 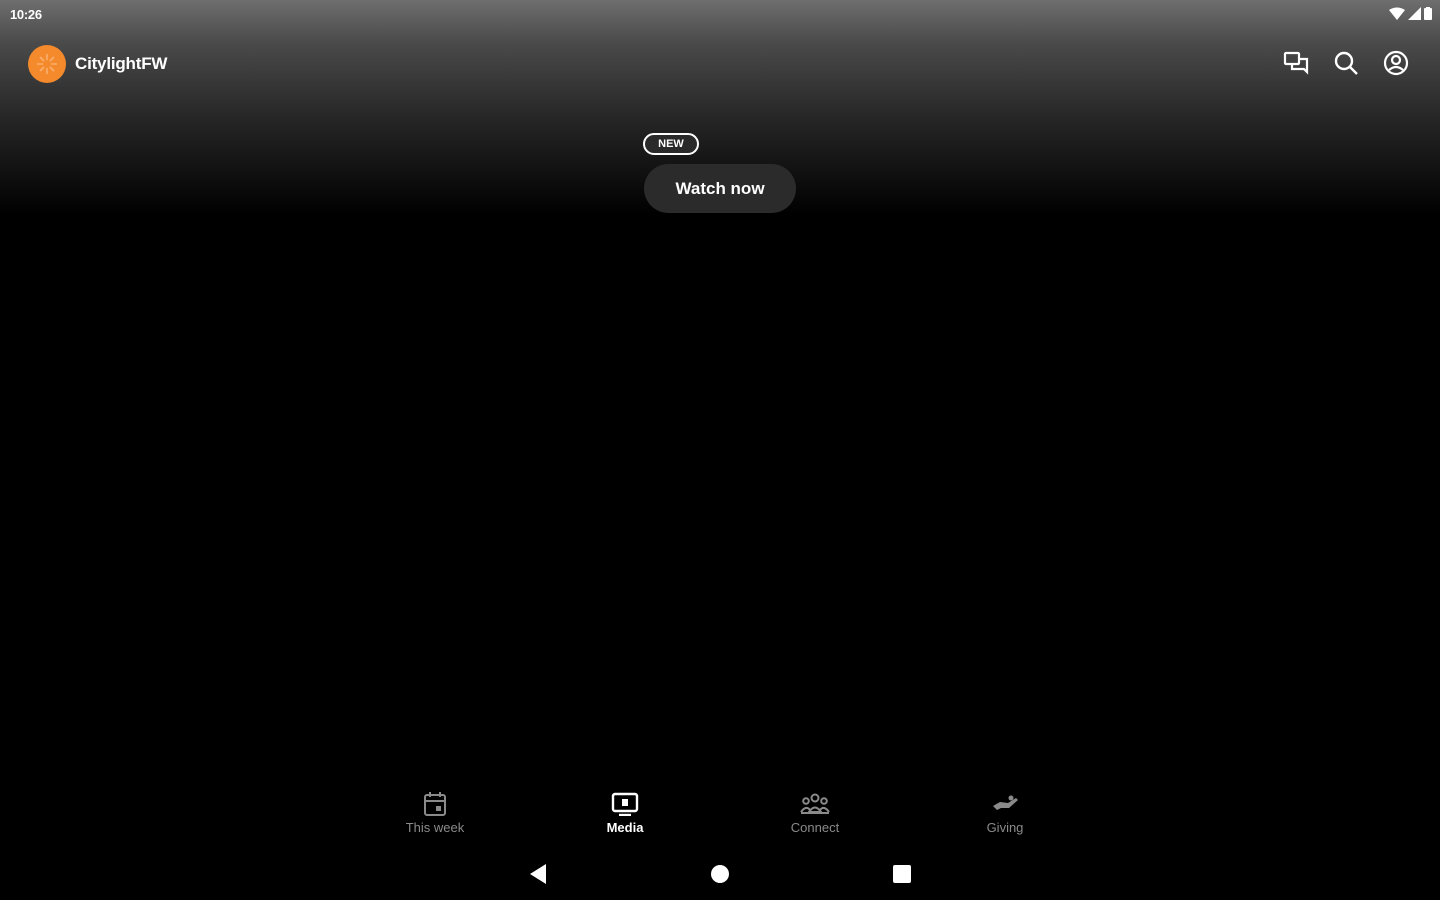 I want to click on tab-giving: Giving, so click(x=1005, y=816).